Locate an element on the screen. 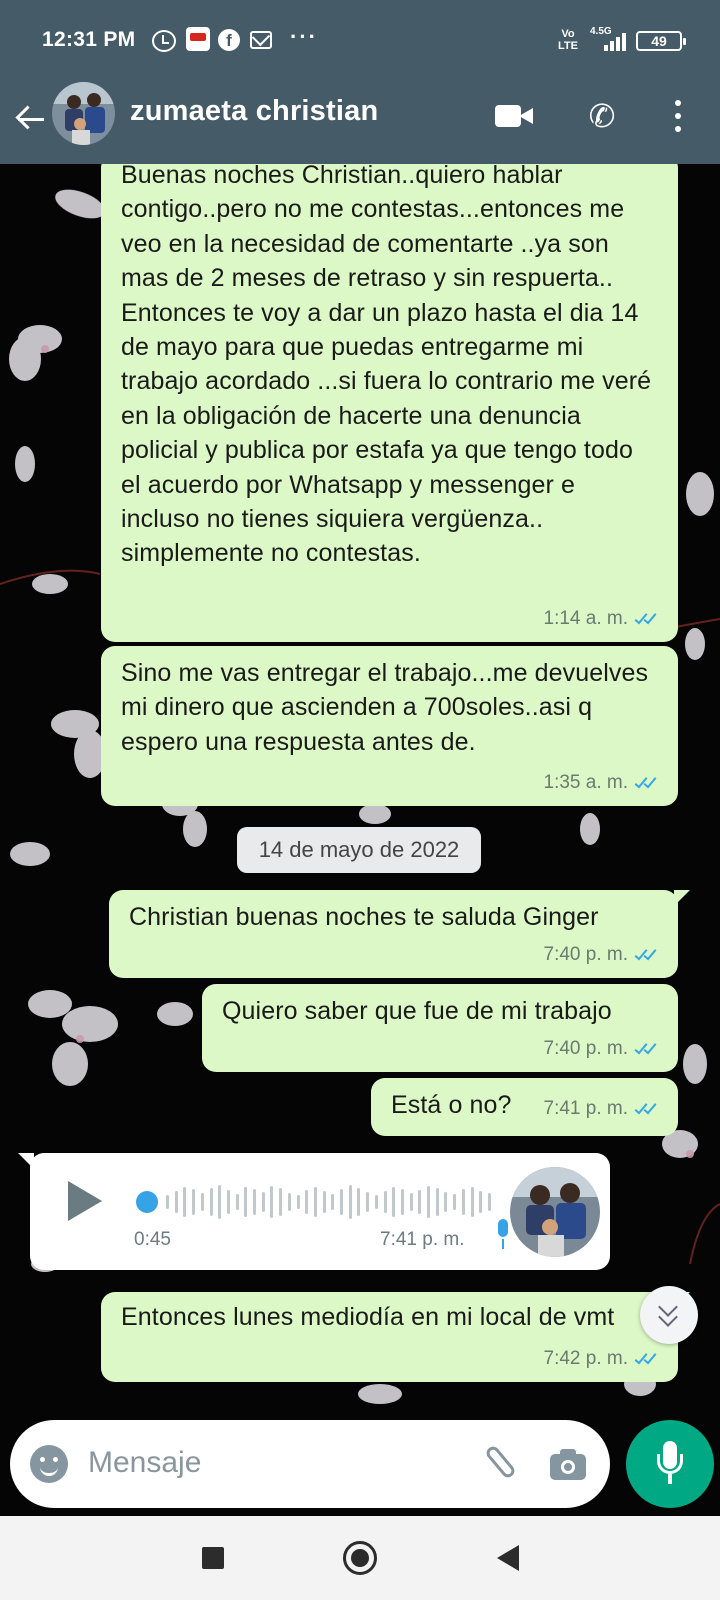 This screenshot has height=1600, width=720. network-gen-label: 4.5G is located at coordinates (601, 31).